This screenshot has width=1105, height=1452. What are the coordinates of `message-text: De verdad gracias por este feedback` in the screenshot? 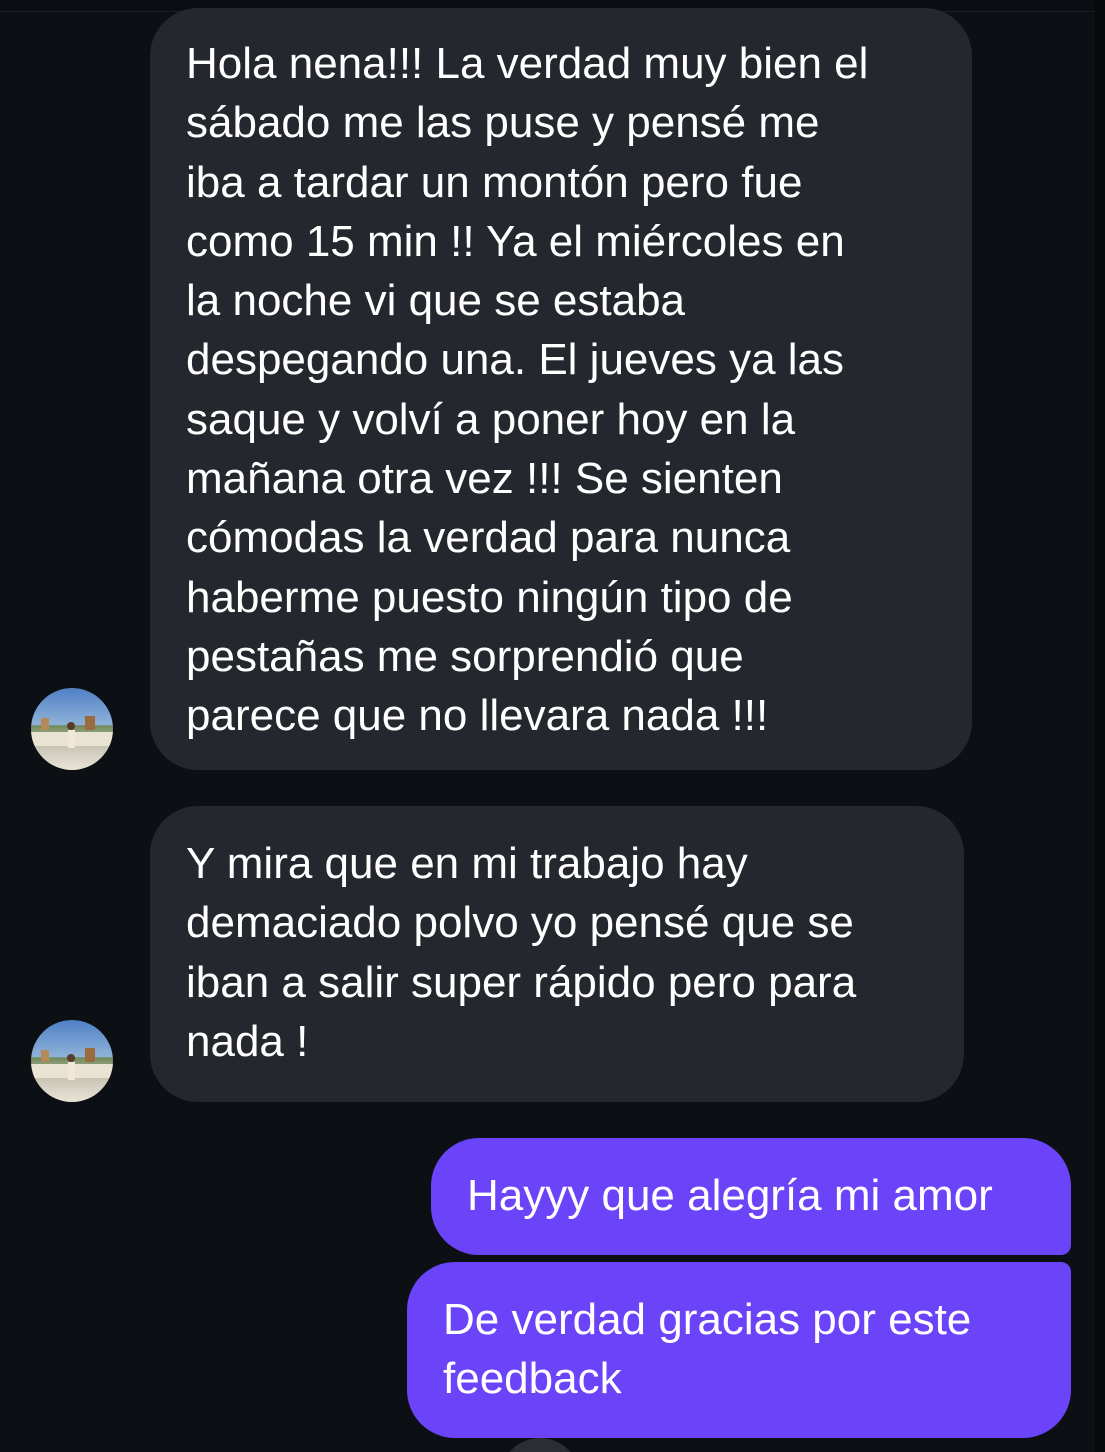 It's located at (707, 1349).